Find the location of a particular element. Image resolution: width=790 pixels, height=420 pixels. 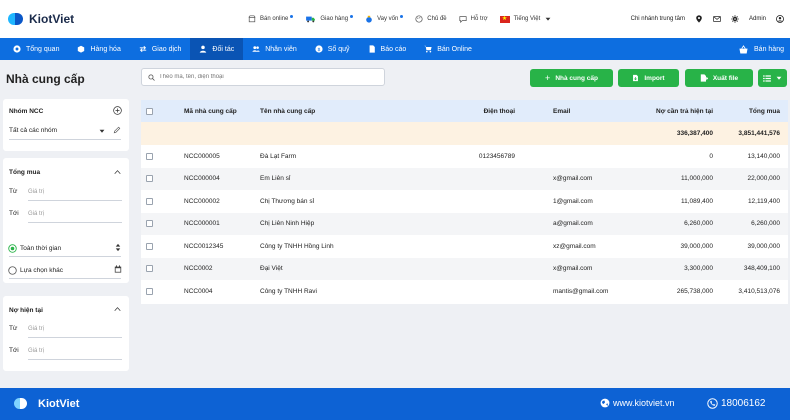

cell-email: 1@gmail.com is located at coordinates (573, 201).